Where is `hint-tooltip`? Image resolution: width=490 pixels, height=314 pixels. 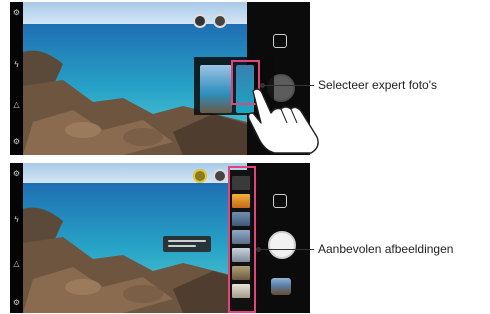
hint-tooltip is located at coordinates (187, 244).